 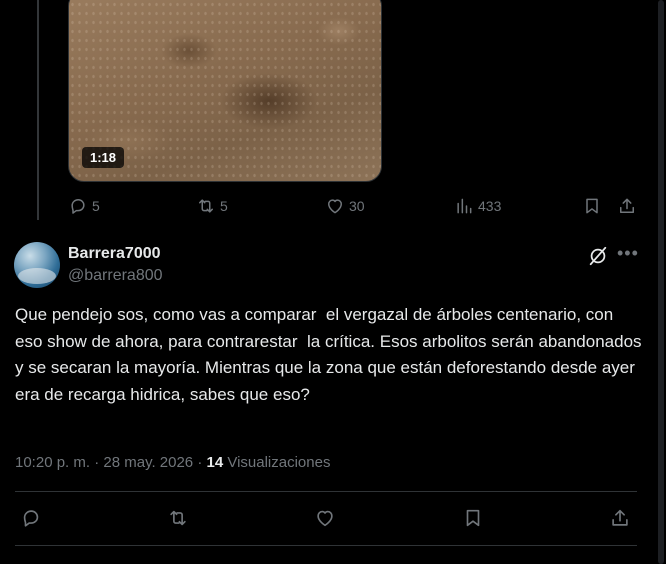 What do you see at coordinates (114, 254) in the screenshot?
I see `display-name: Barrera7000` at bounding box center [114, 254].